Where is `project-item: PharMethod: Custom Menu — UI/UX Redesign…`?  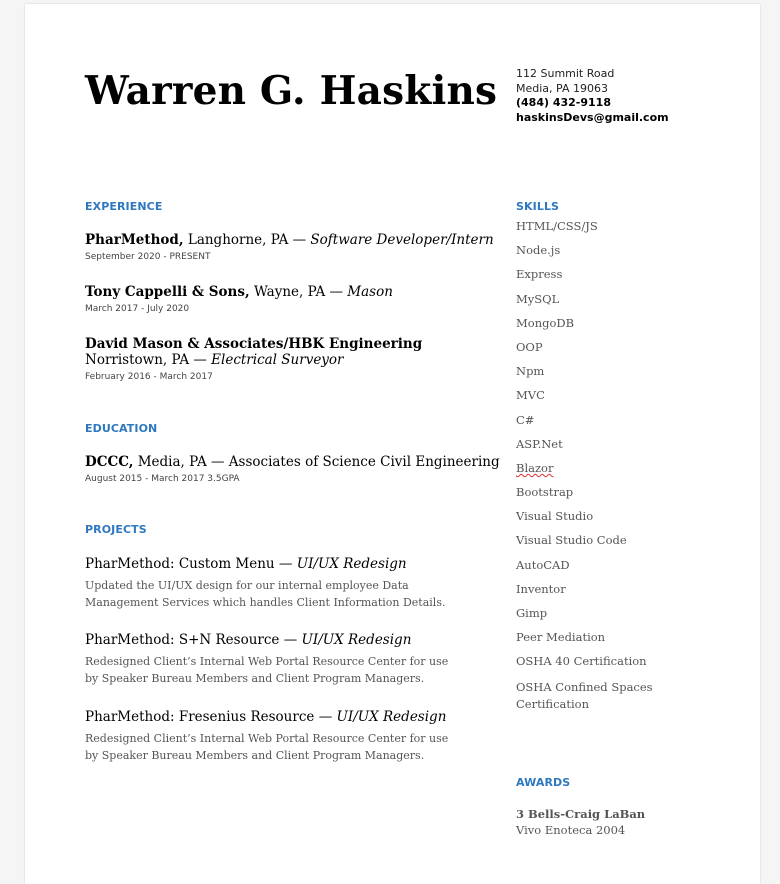
project-item: PharMethod: Custom Menu — UI/UX Redesign… is located at coordinates (285, 583).